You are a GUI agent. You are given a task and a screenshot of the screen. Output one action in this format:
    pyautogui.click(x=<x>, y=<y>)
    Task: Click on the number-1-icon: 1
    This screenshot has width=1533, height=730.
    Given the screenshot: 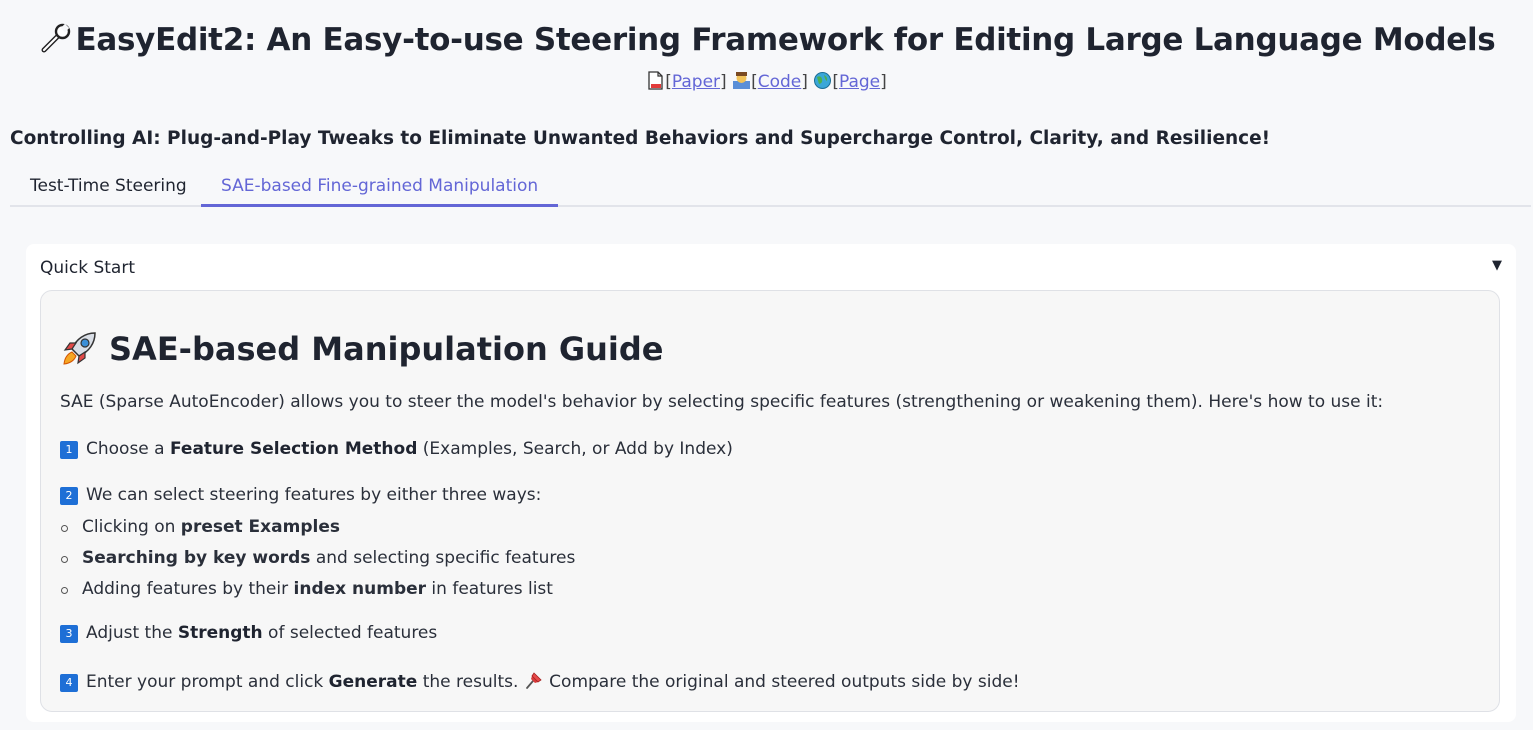 What is the action you would take?
    pyautogui.click(x=69, y=450)
    